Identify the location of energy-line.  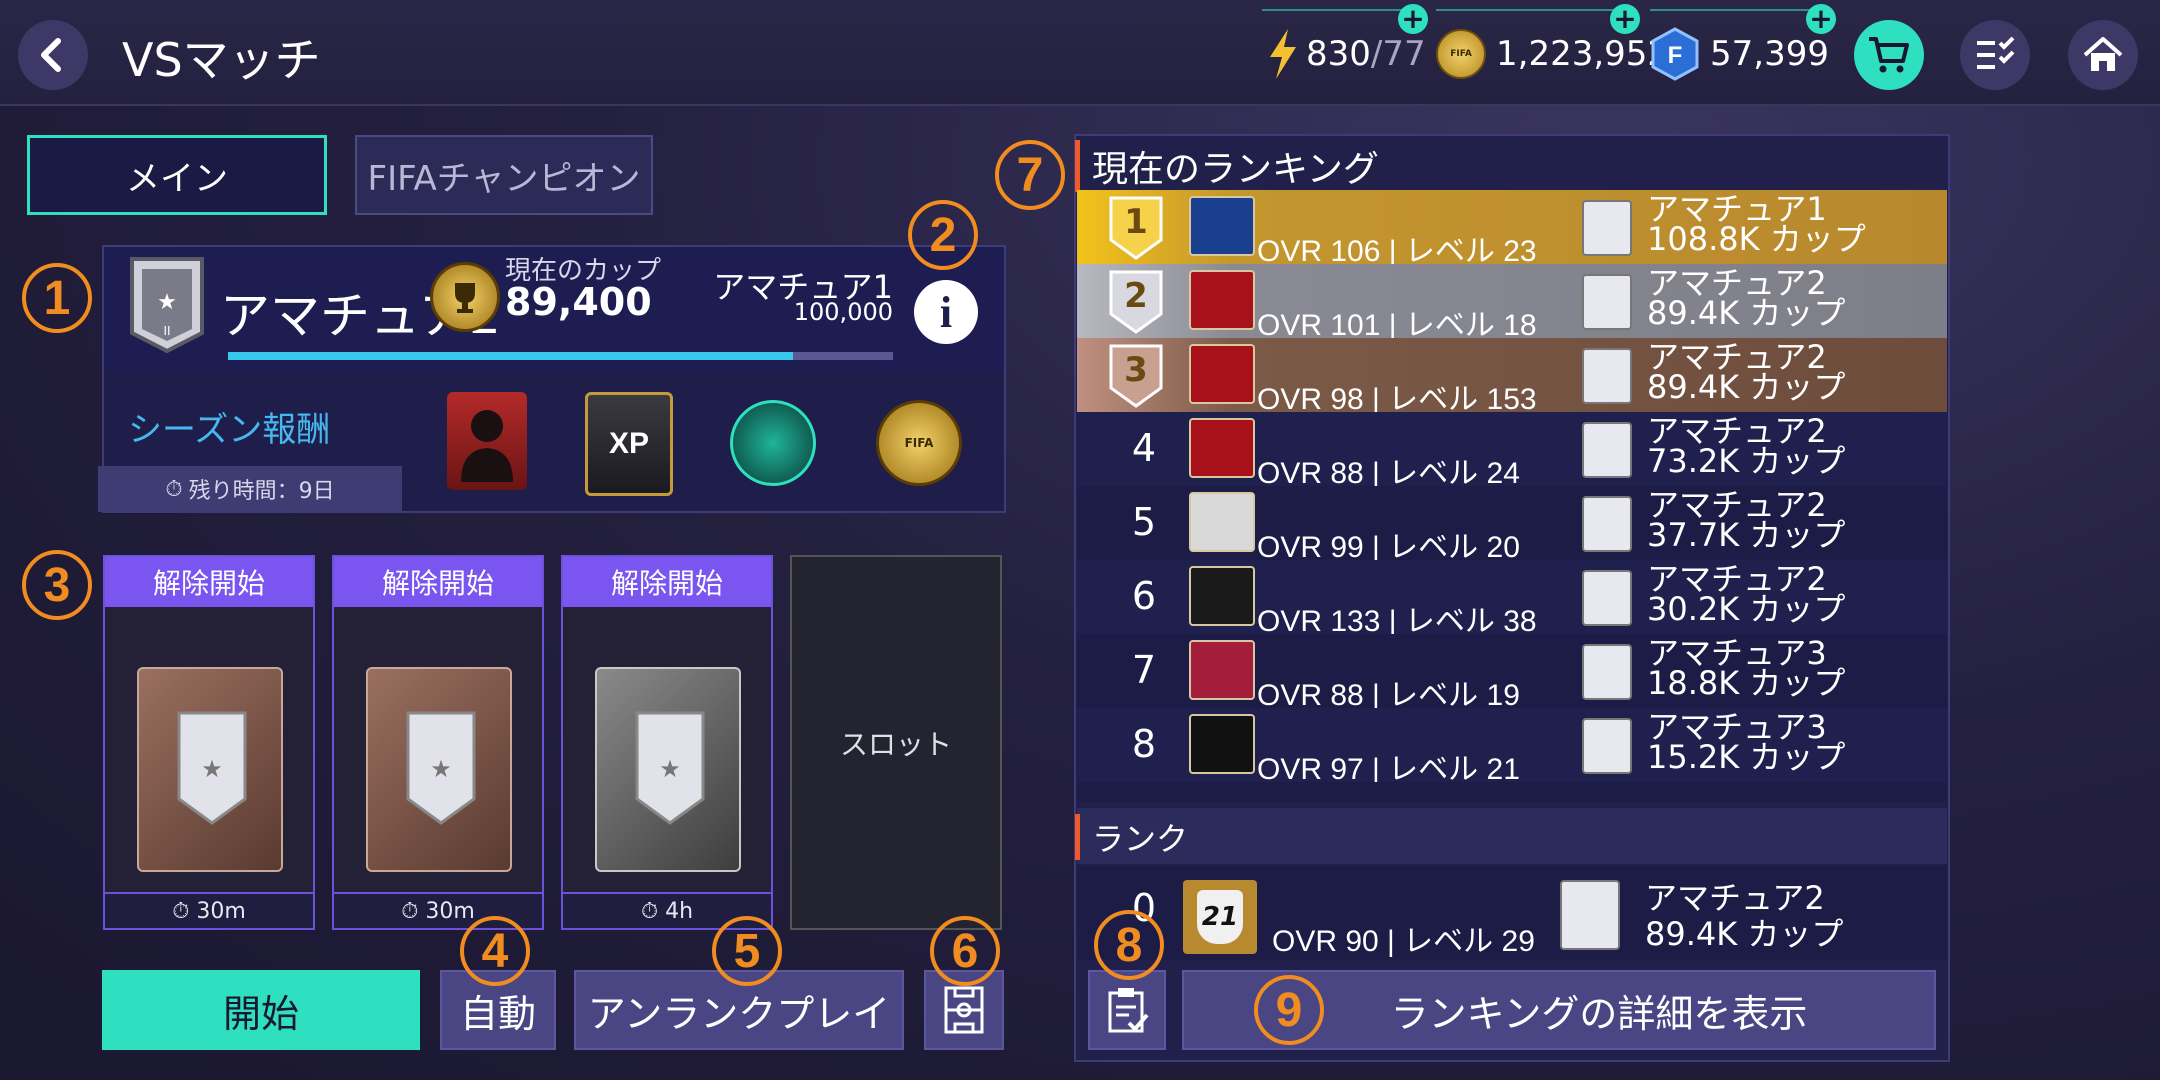
(1337, 10).